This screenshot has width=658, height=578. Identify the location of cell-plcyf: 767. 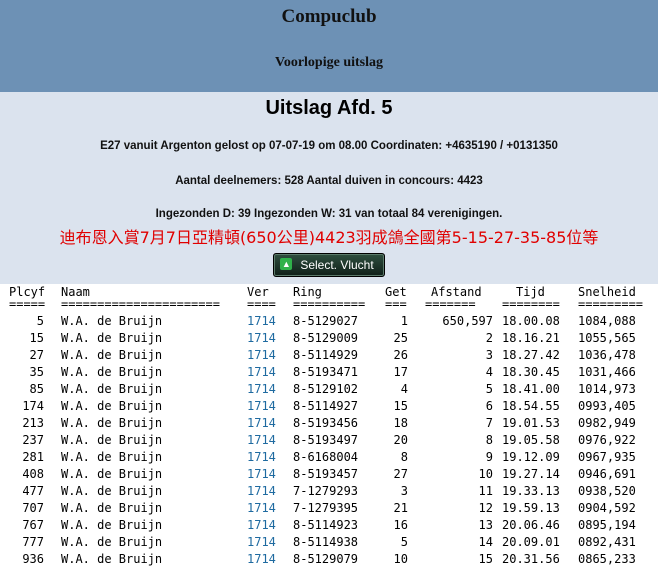
(33, 525).